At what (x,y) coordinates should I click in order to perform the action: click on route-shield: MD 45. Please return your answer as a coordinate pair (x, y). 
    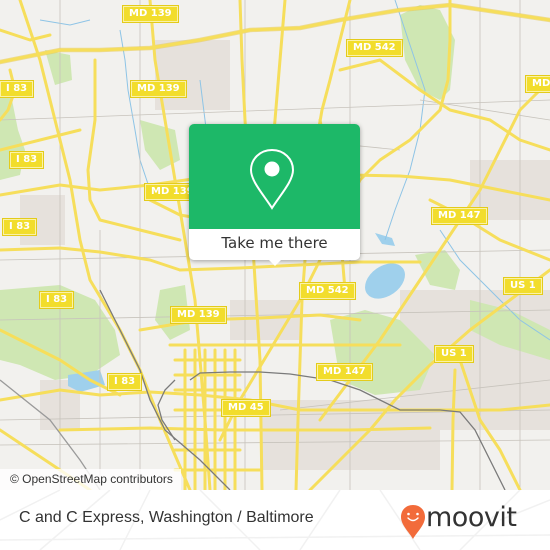
    Looking at the image, I should click on (246, 408).